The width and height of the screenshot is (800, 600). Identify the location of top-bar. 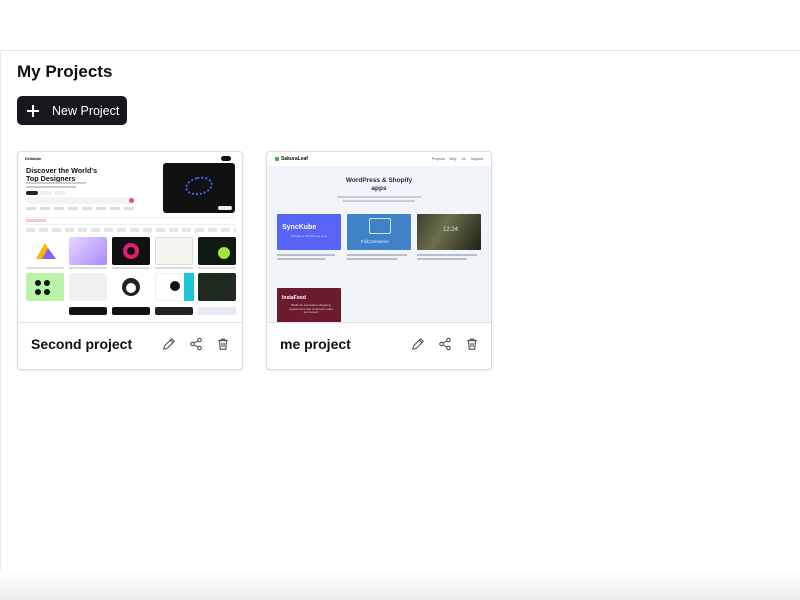
(400, 25).